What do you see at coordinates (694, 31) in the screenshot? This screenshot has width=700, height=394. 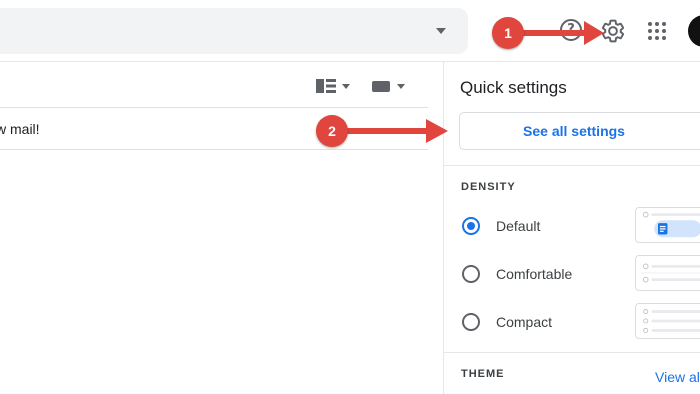 I see `avatar` at bounding box center [694, 31].